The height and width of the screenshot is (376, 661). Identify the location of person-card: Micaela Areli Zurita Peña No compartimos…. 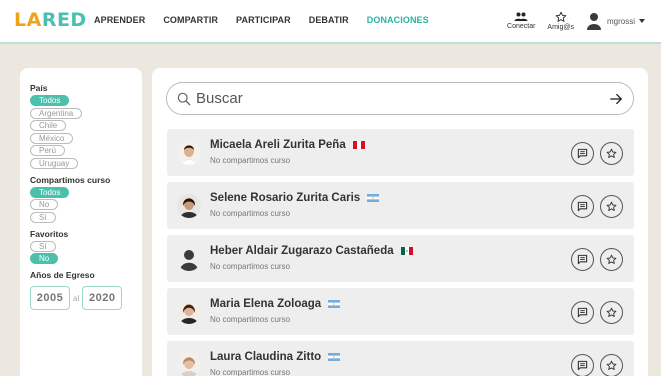
(400, 152).